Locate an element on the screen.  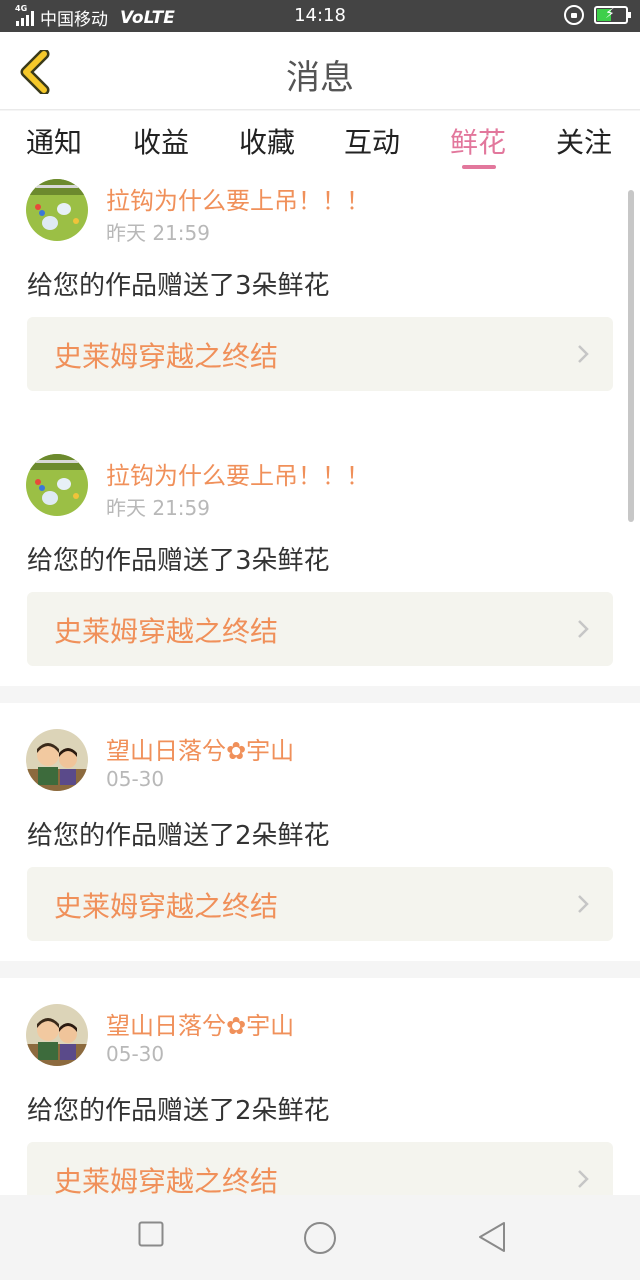
app-header: 消息 is located at coordinates (320, 71).